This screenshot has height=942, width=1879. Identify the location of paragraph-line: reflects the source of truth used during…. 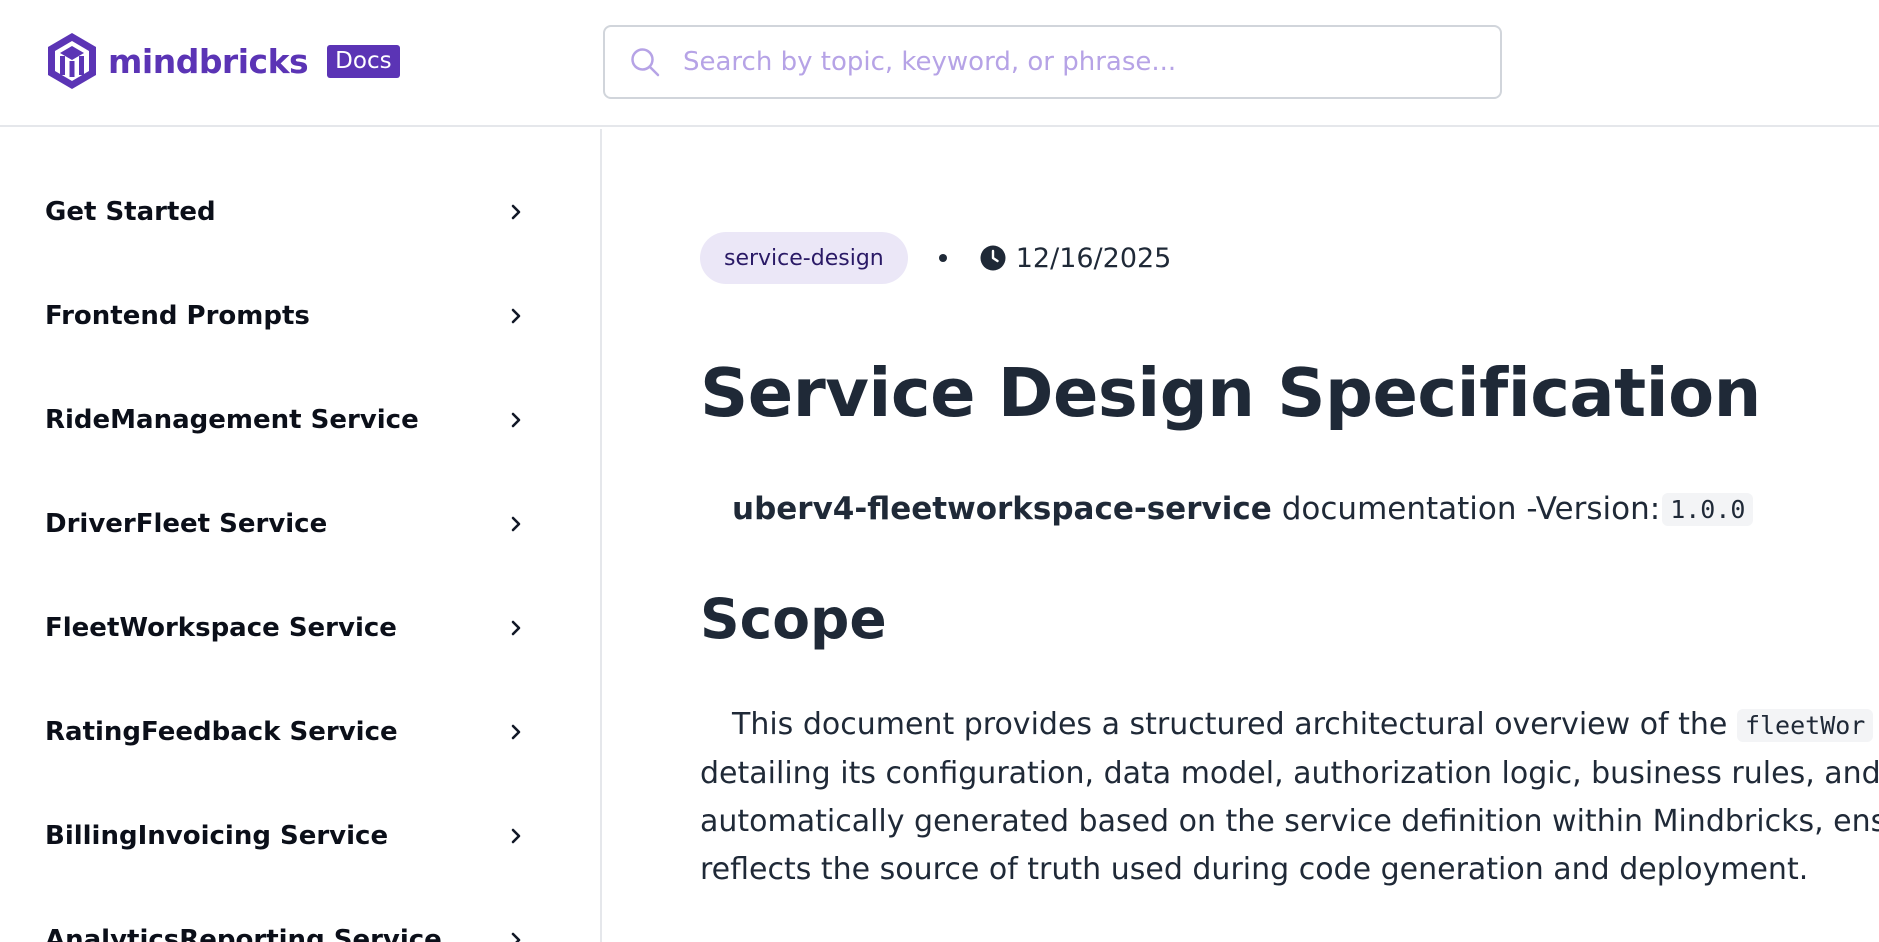
(1254, 869).